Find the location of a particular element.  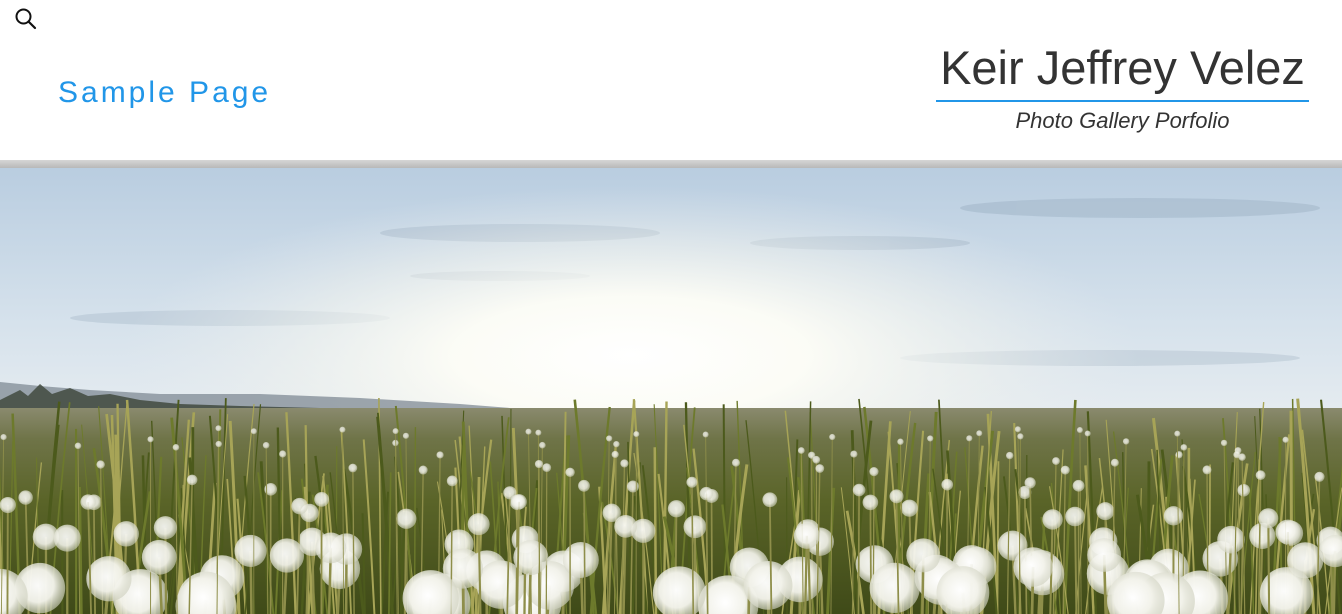

site-title: Keir Jeffrey Velez is located at coordinates (1122, 71).